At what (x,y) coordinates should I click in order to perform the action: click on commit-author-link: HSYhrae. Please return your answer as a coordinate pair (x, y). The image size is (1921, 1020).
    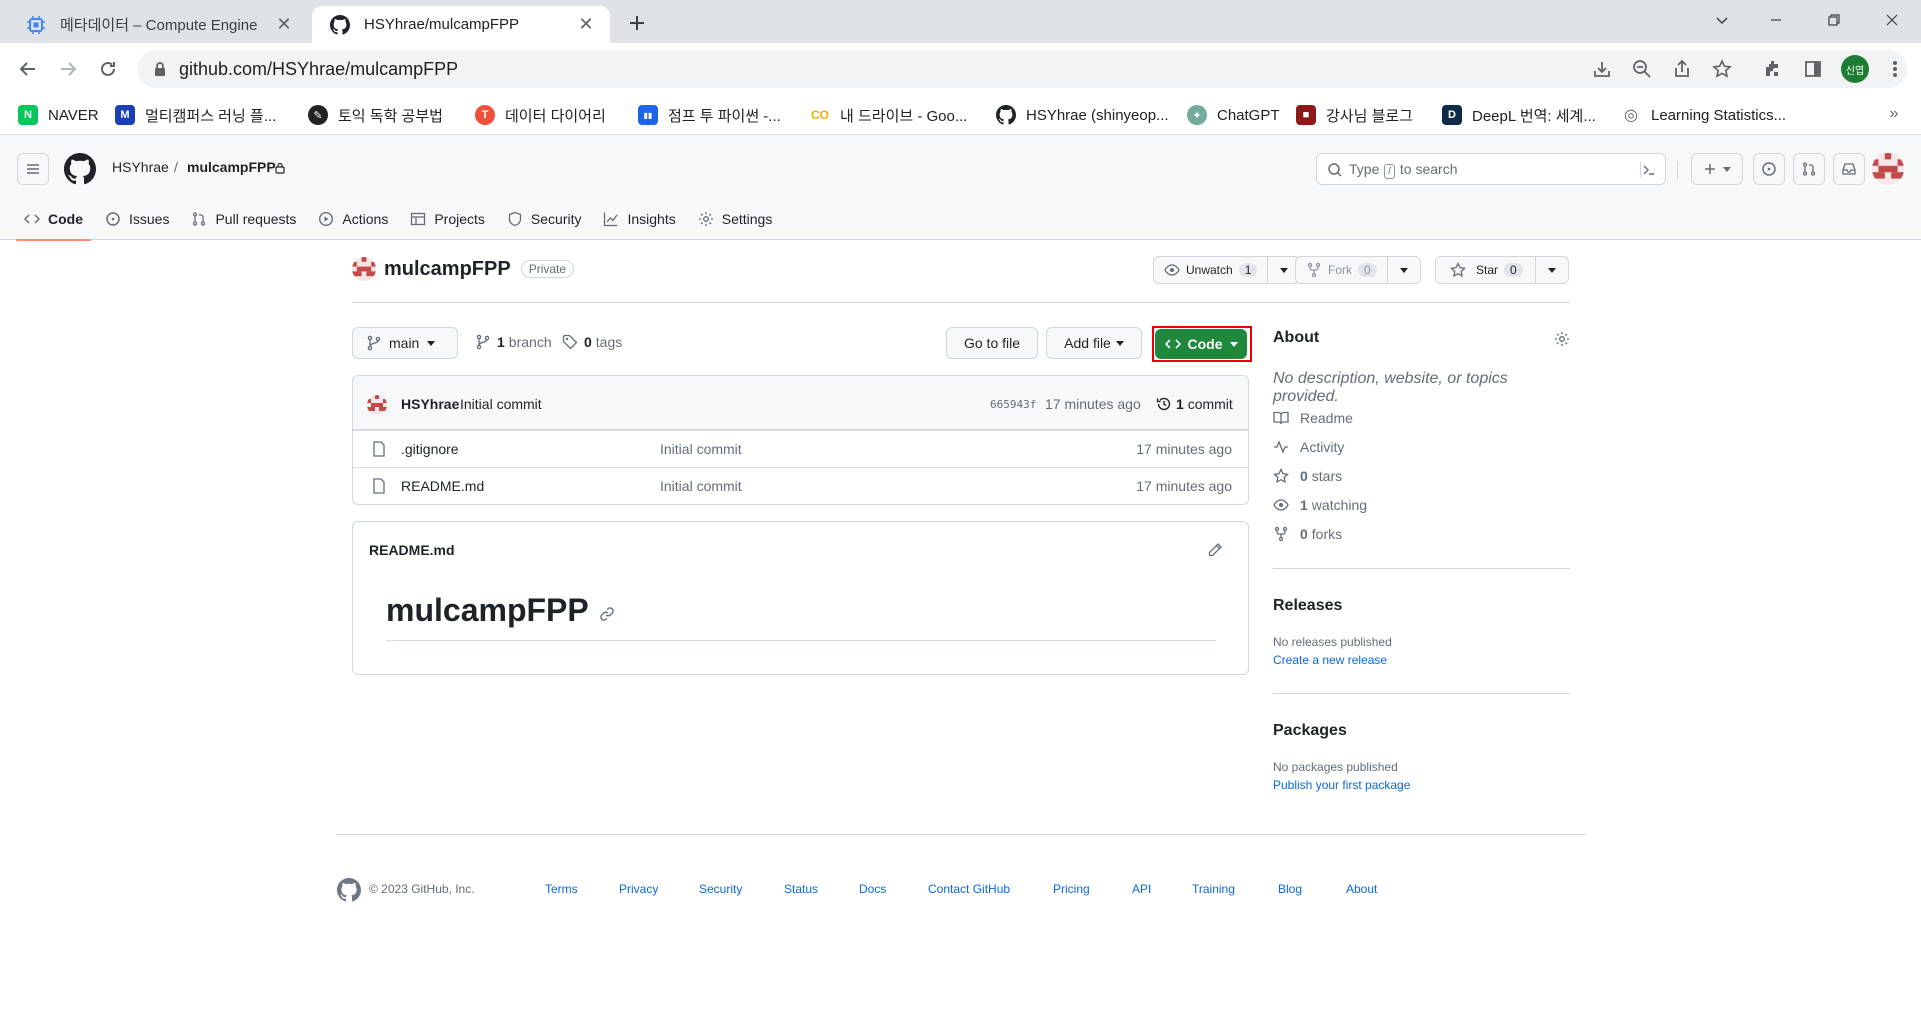
    Looking at the image, I should click on (430, 404).